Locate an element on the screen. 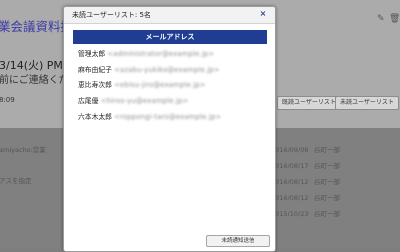 This screenshot has width=400, height=252. recipient-email: <azabu-yukiko@example.jp> is located at coordinates (167, 69).